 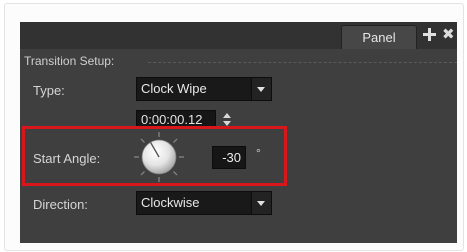 What do you see at coordinates (49, 90) in the screenshot?
I see `type-label: Type:` at bounding box center [49, 90].